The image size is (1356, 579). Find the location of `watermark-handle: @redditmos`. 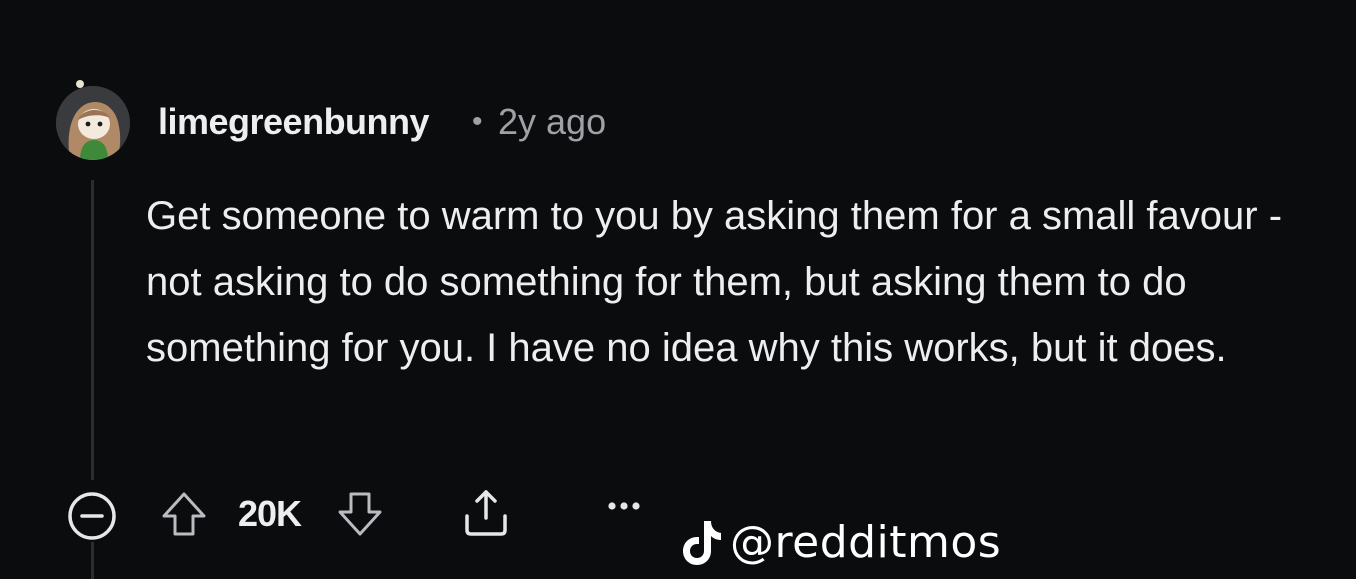

watermark-handle: @redditmos is located at coordinates (866, 542).